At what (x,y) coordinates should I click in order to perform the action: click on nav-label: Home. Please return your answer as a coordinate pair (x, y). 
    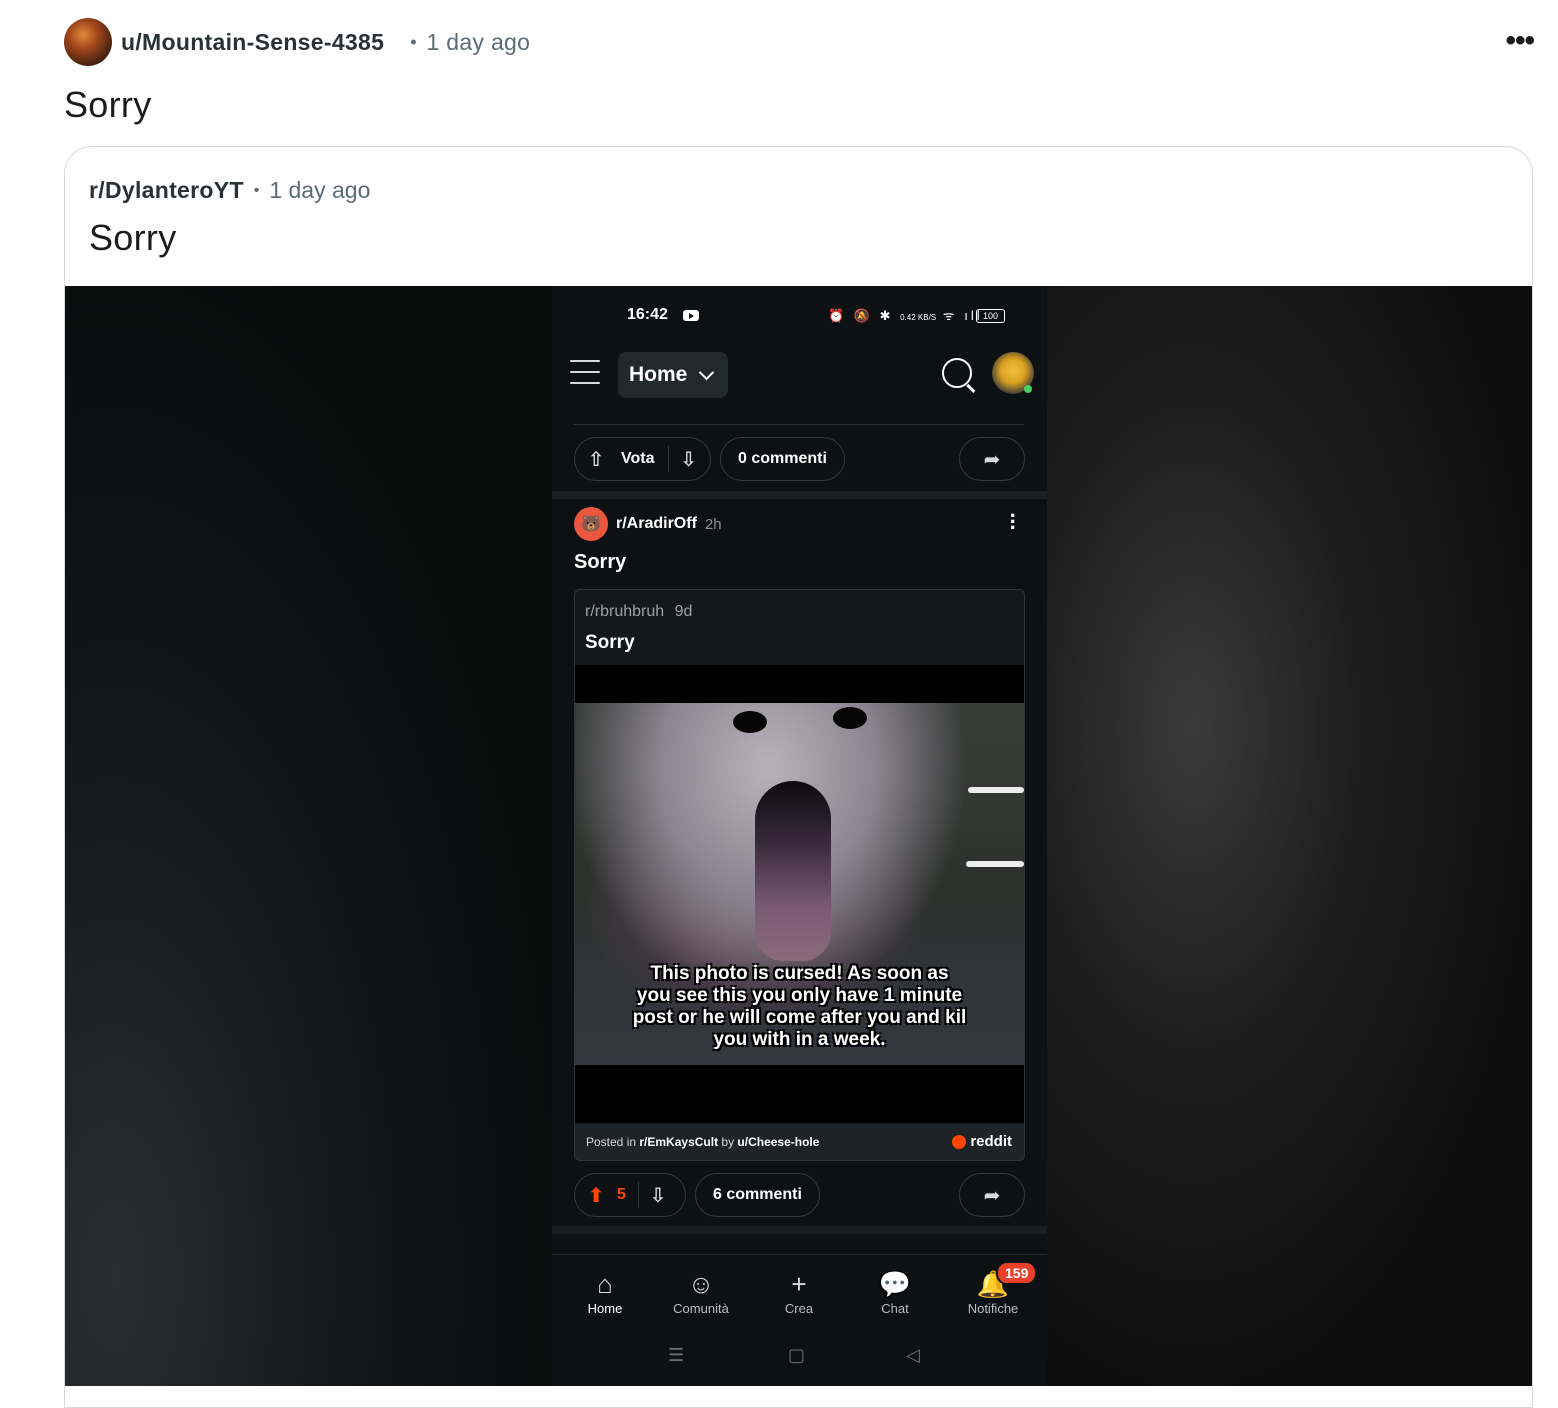
    Looking at the image, I should click on (605, 1308).